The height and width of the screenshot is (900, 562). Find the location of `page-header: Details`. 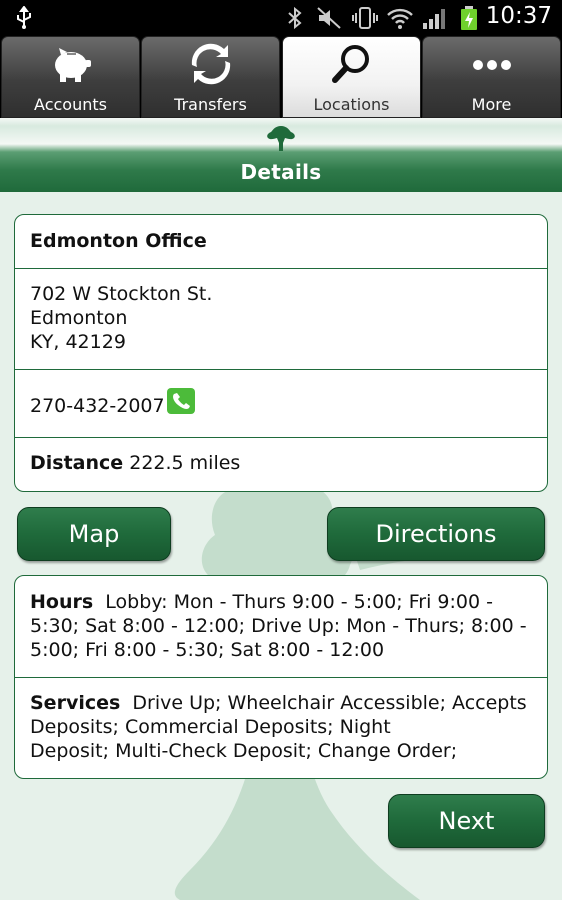

page-header: Details is located at coordinates (281, 155).